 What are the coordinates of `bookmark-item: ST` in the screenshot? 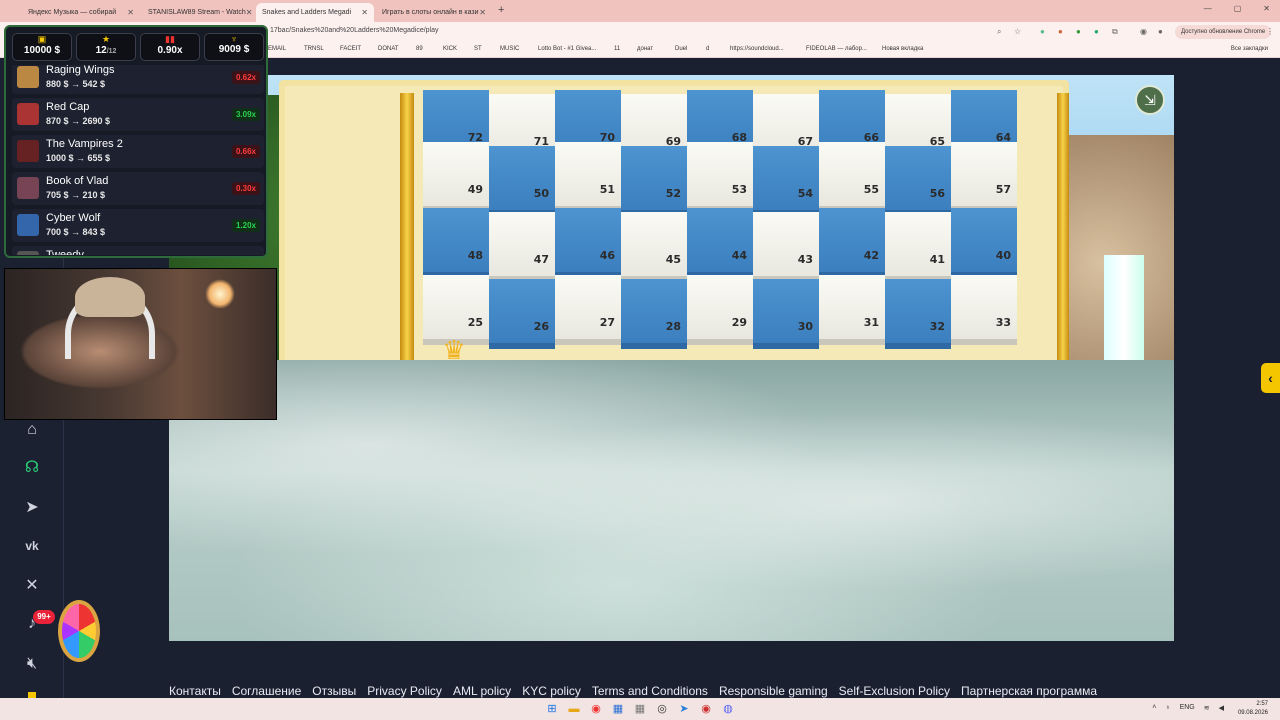 It's located at (478, 49).